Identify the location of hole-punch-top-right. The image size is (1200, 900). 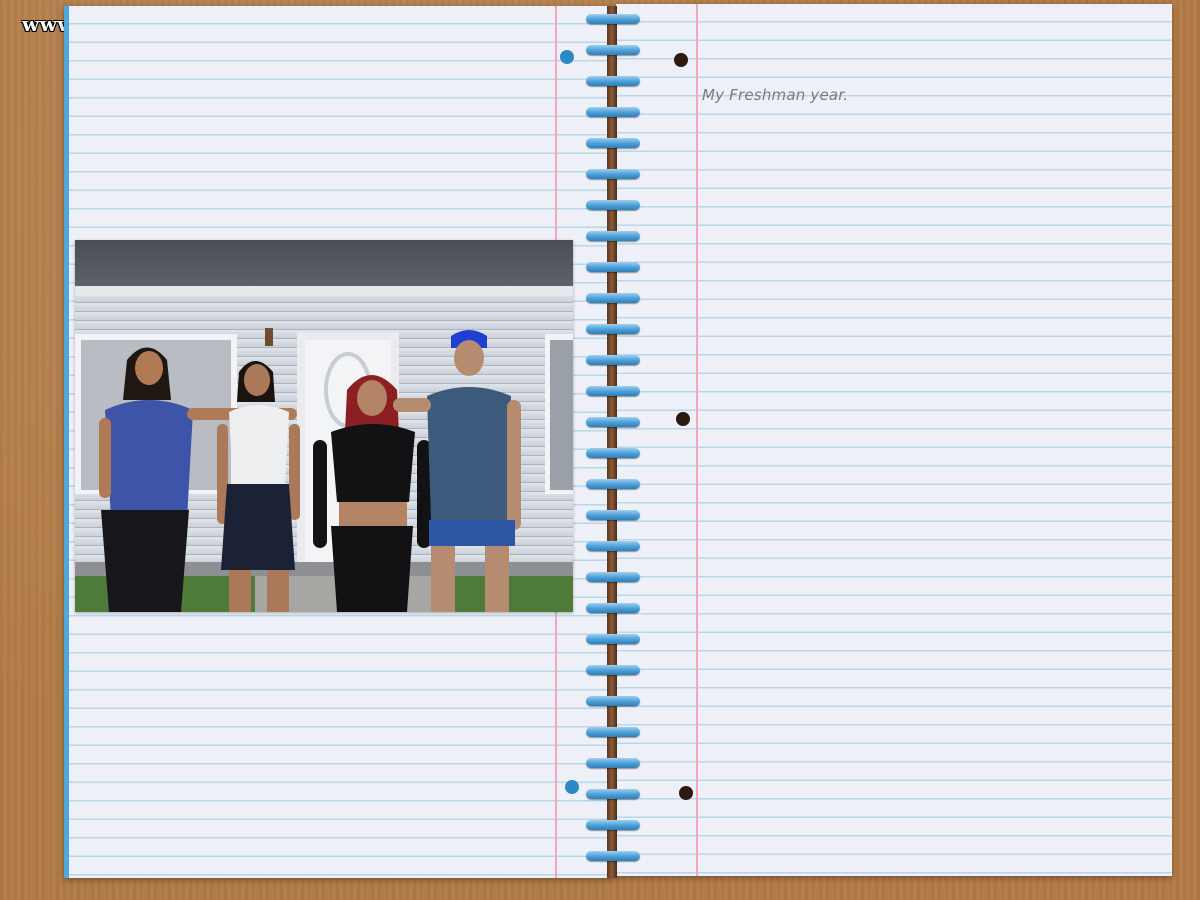
(681, 60).